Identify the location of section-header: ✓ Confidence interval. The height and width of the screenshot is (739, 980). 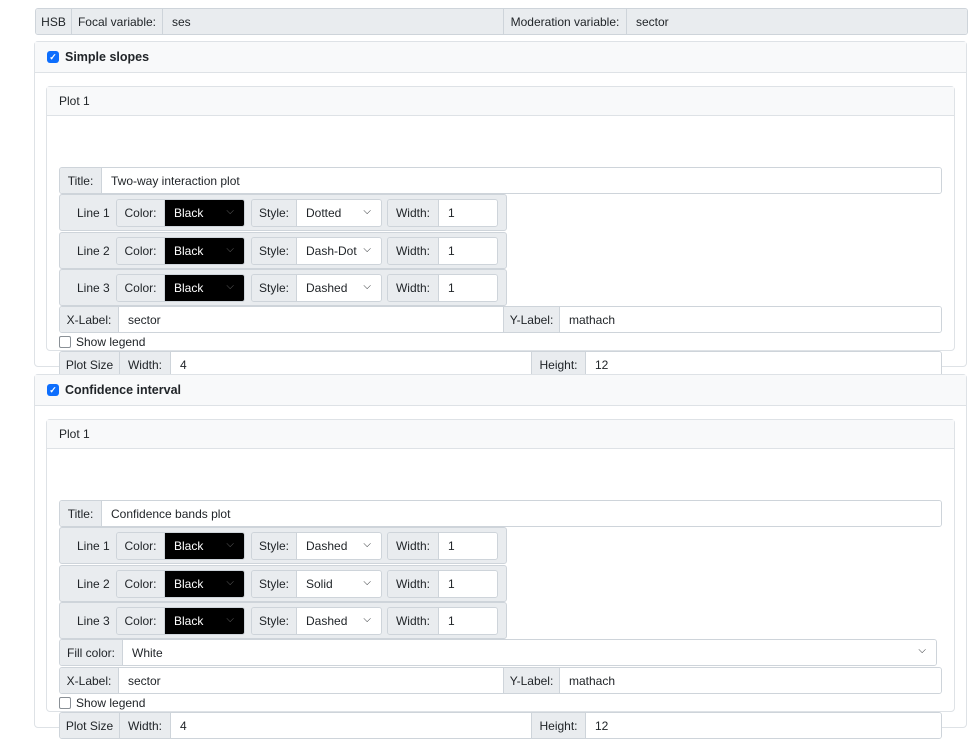
(500, 390).